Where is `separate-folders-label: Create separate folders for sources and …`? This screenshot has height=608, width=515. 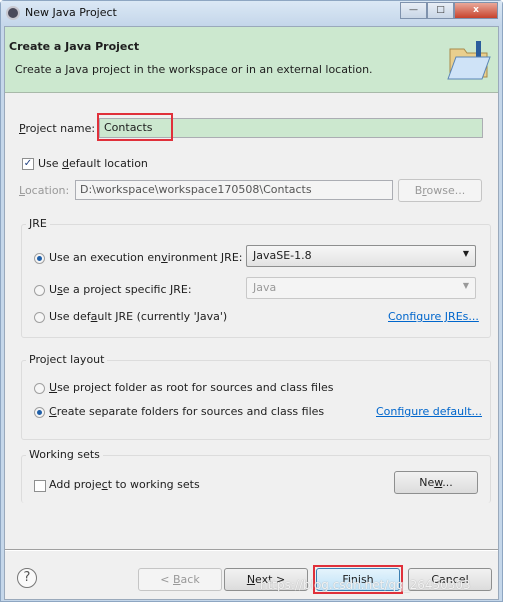
separate-folders-label: Create separate folders for sources and … is located at coordinates (187, 411).